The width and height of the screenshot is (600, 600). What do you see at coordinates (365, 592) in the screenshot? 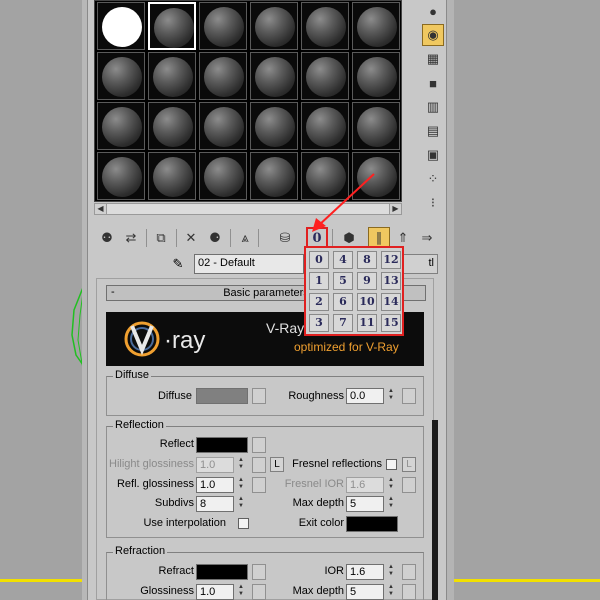
I see `refraction-max-depth-field: 5` at bounding box center [365, 592].